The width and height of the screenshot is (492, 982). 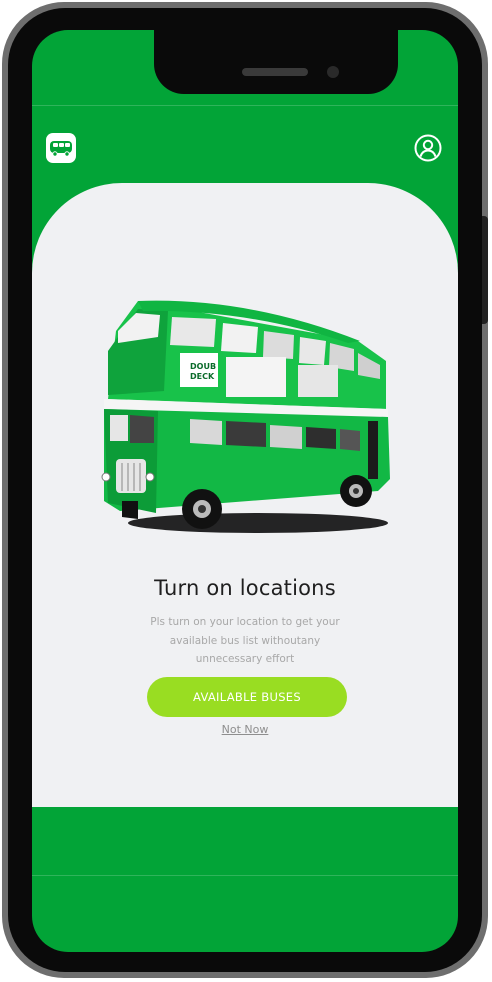 What do you see at coordinates (333, 72) in the screenshot?
I see `front-camera` at bounding box center [333, 72].